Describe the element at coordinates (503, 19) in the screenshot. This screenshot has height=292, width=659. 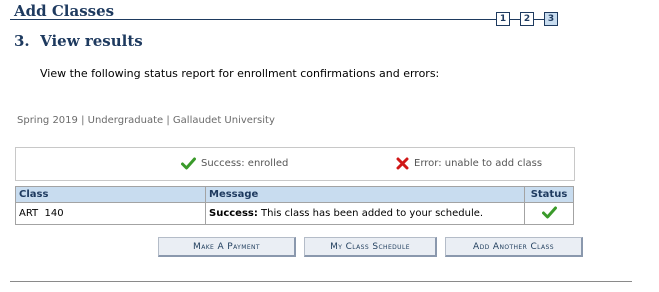
I see `step-1: 1` at that location.